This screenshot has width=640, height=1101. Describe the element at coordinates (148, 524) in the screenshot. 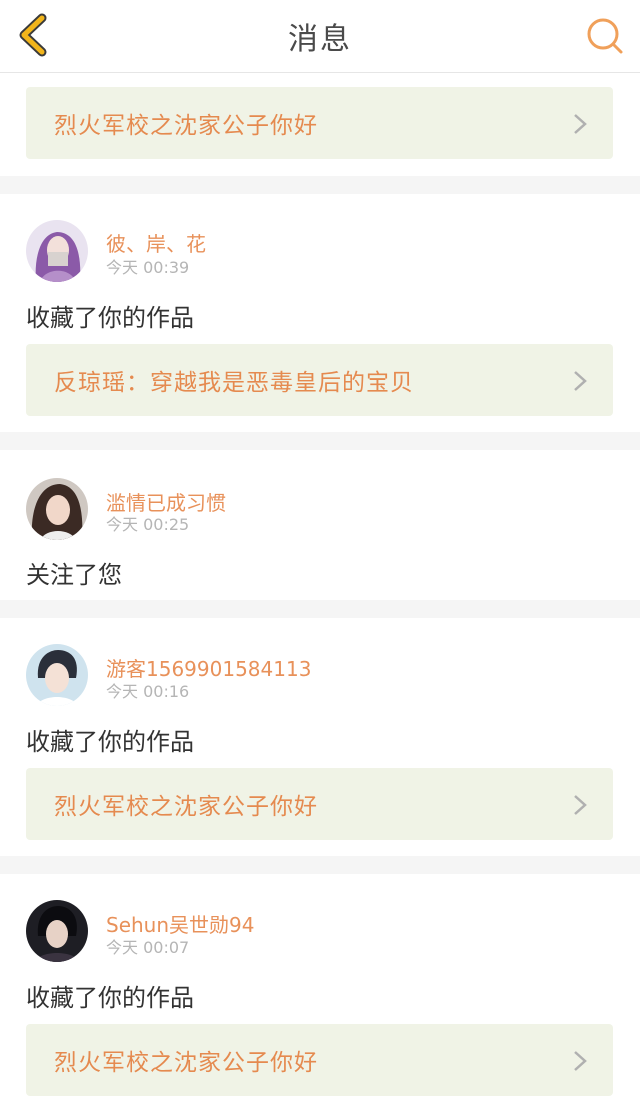

I see `message-time: 今天 00:25` at that location.